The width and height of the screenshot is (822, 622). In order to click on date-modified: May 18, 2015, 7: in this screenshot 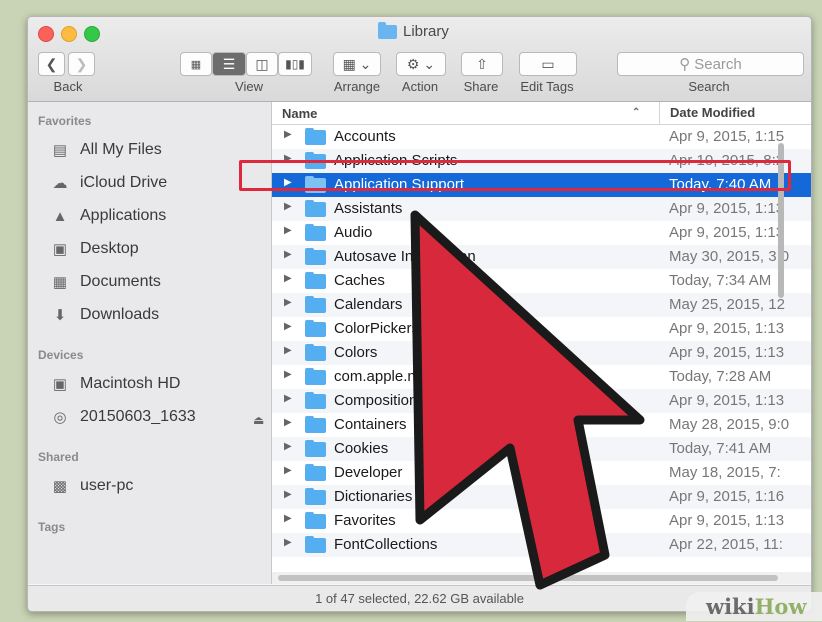, I will do `click(725, 472)`.